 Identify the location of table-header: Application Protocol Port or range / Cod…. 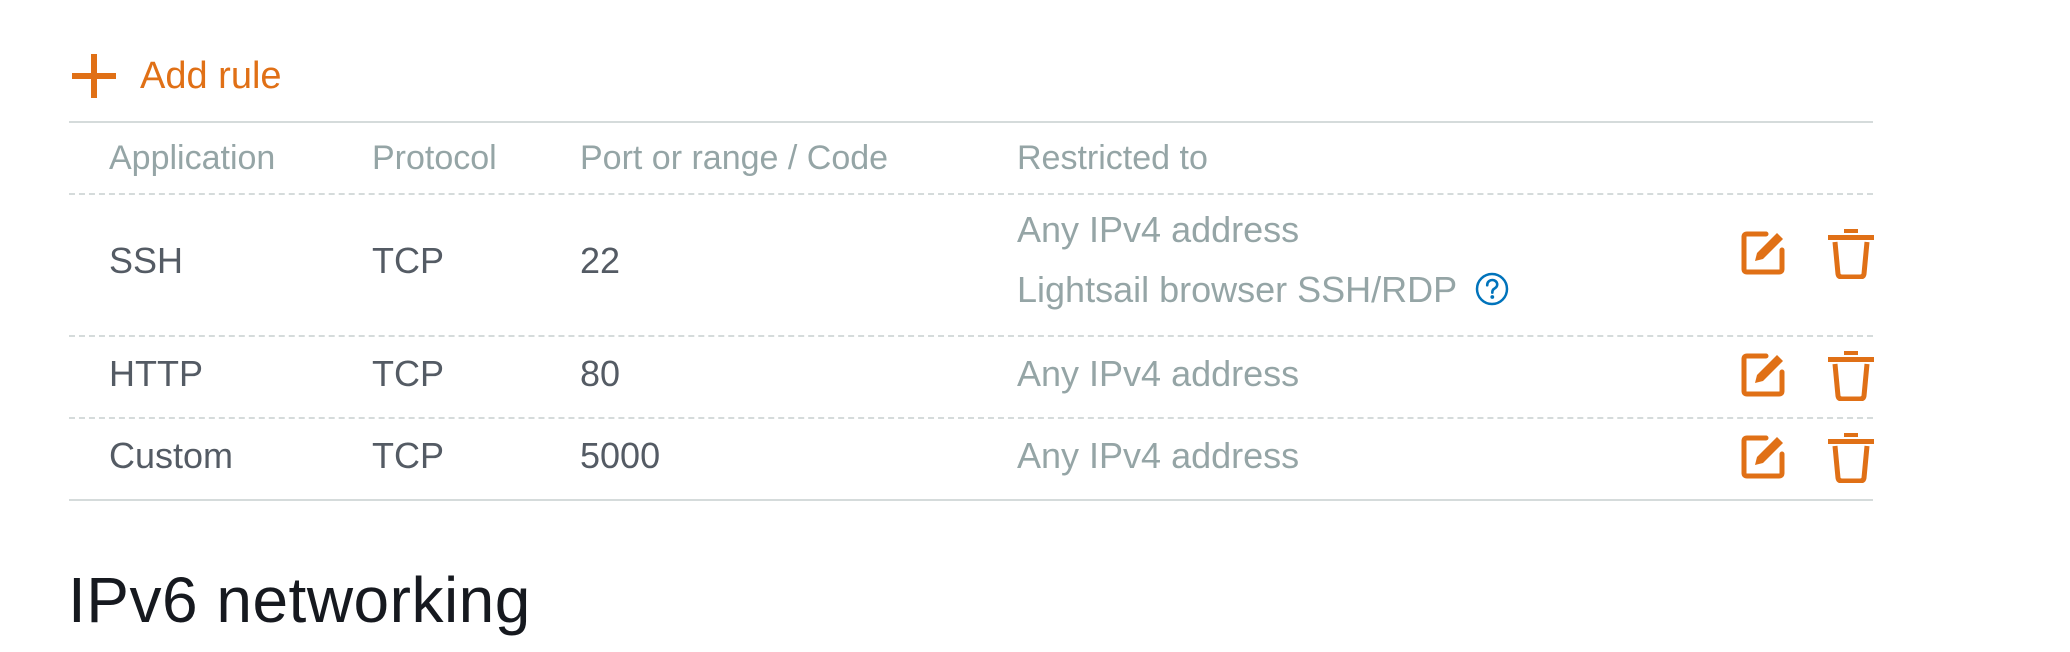
(971, 159).